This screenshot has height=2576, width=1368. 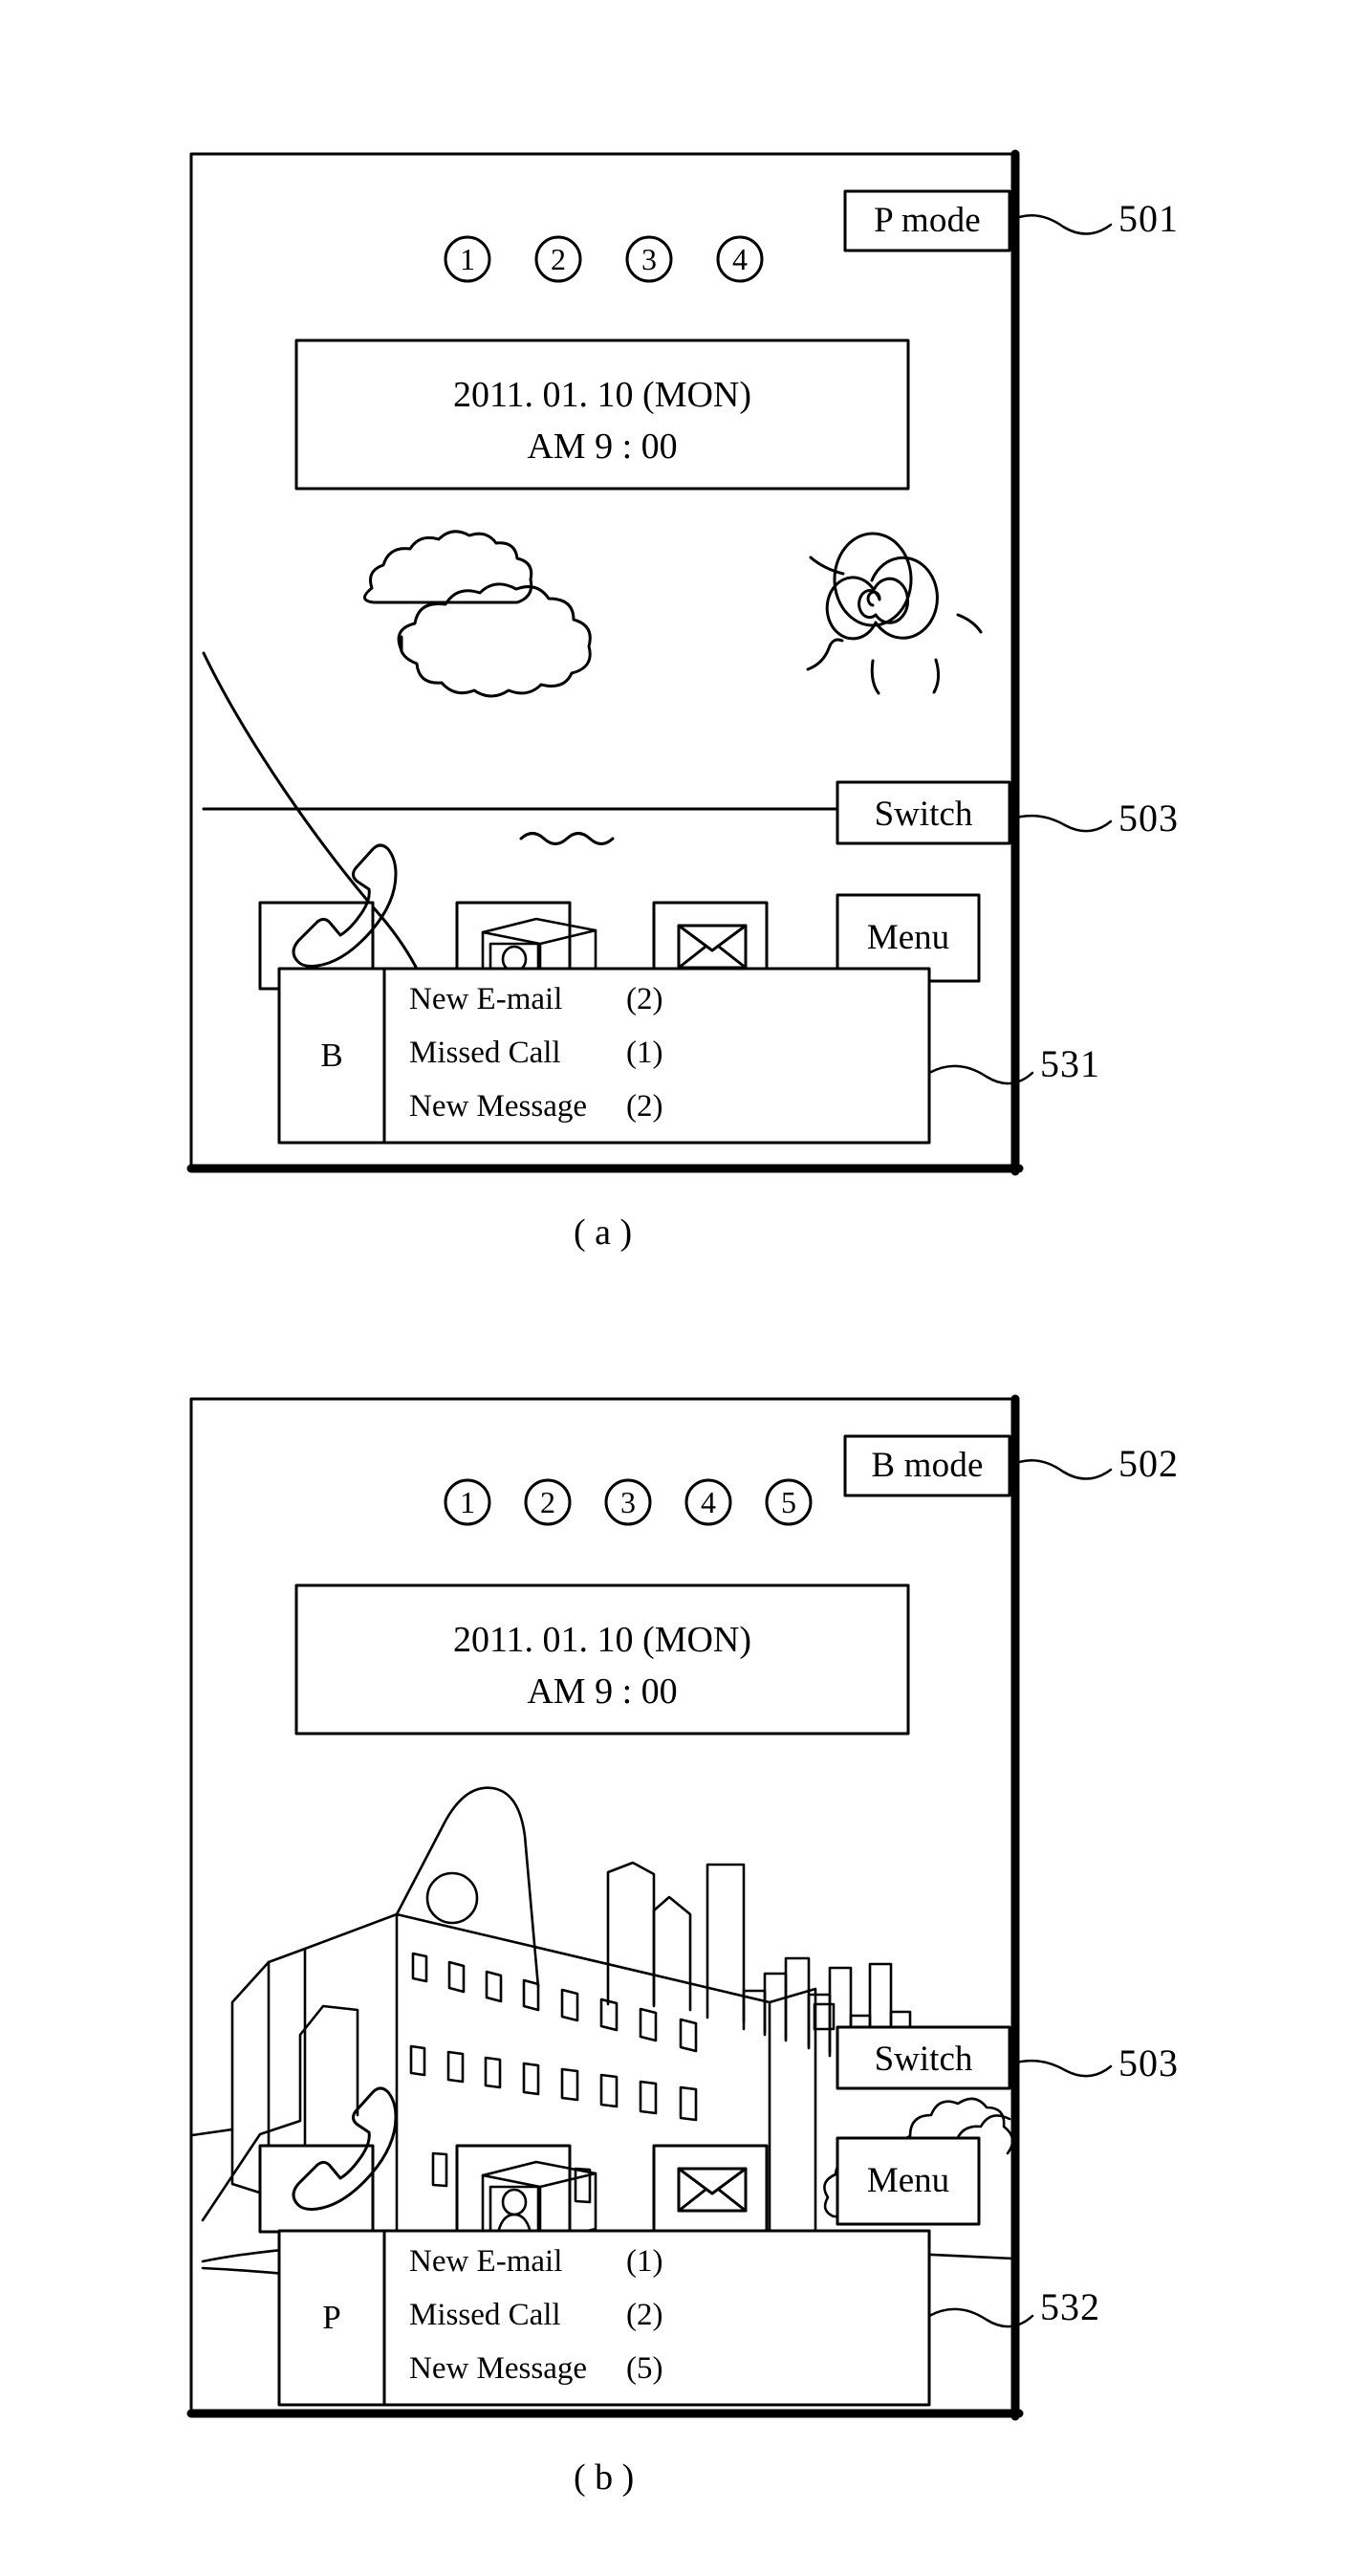 I want to click on reference-numeral-503-a: 503, so click(x=1148, y=818).